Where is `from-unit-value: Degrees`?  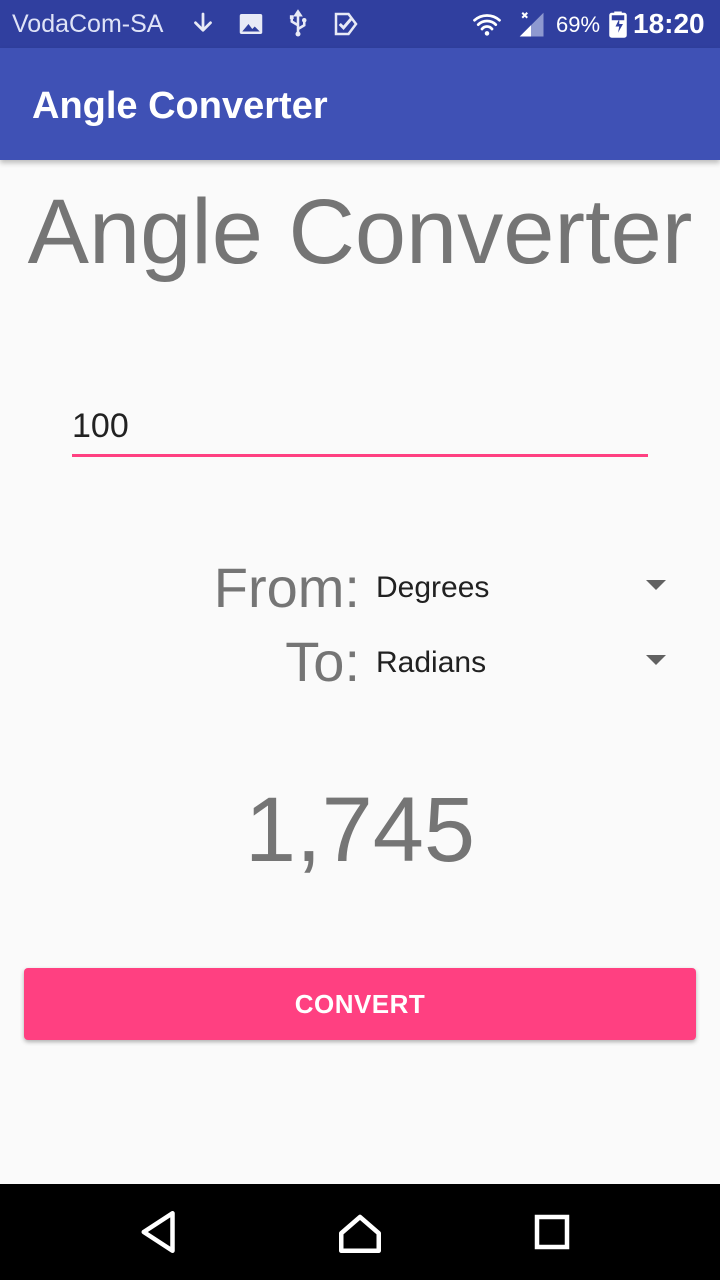
from-unit-value: Degrees is located at coordinates (433, 587).